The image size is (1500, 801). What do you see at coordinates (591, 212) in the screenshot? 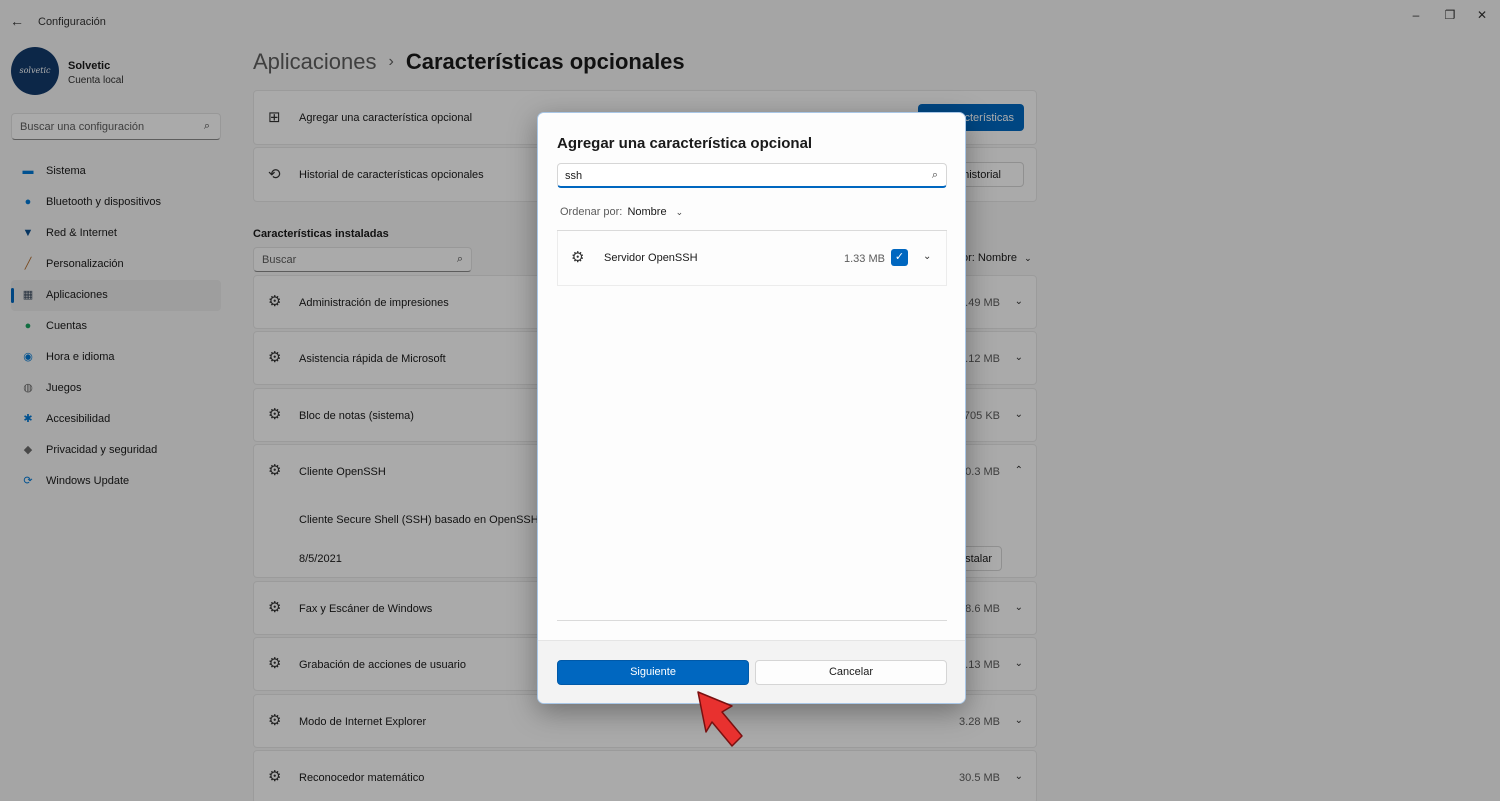
I see `sort-label: Ordenar por:` at bounding box center [591, 212].